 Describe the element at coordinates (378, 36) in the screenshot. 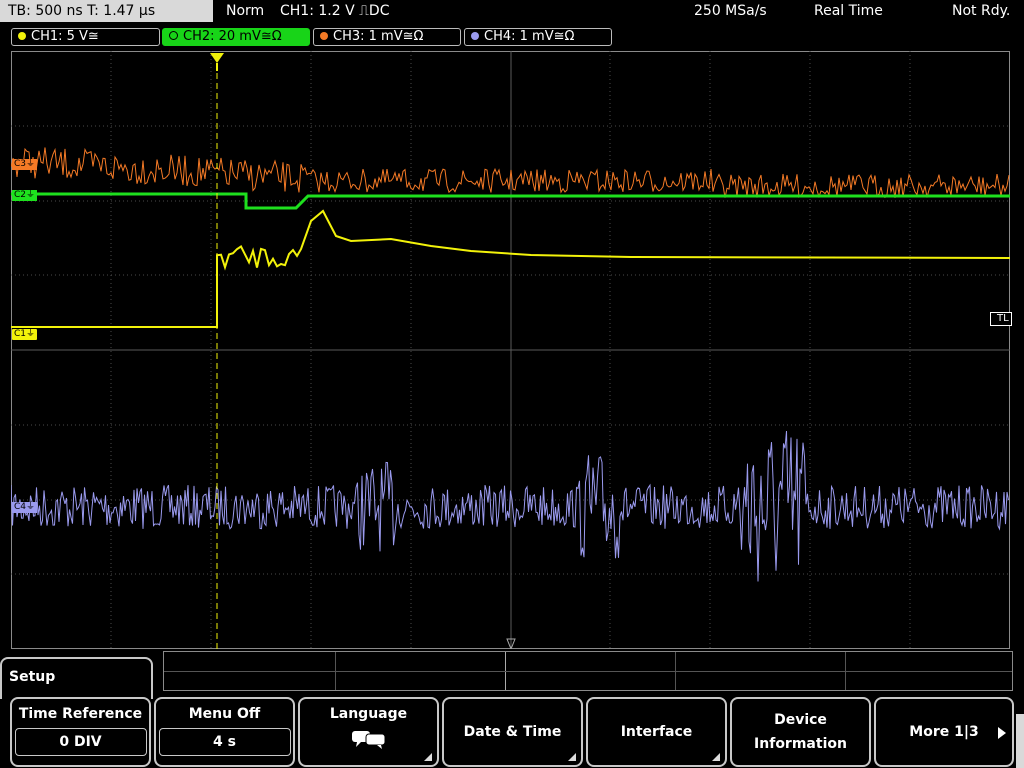

I see `ch3-label: CH3: 1 mV≅Ω` at that location.